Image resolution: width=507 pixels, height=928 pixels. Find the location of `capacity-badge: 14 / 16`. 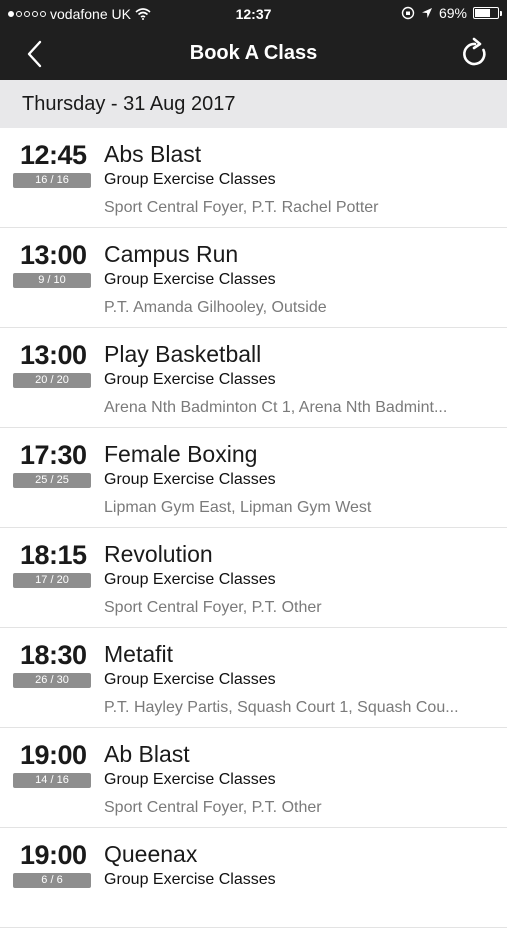

capacity-badge: 14 / 16 is located at coordinates (52, 780).